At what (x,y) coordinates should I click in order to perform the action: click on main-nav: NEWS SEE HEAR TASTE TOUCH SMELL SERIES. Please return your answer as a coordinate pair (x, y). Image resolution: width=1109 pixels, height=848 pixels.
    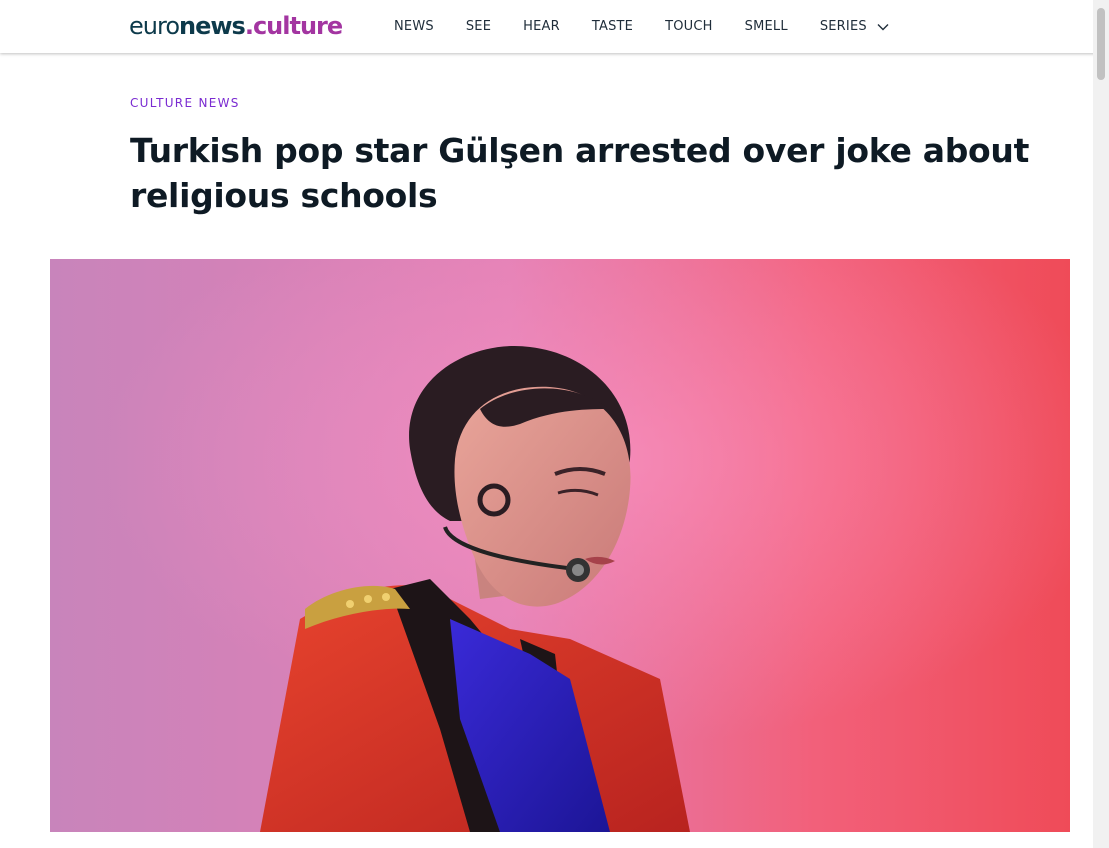
    Looking at the image, I should click on (658, 26).